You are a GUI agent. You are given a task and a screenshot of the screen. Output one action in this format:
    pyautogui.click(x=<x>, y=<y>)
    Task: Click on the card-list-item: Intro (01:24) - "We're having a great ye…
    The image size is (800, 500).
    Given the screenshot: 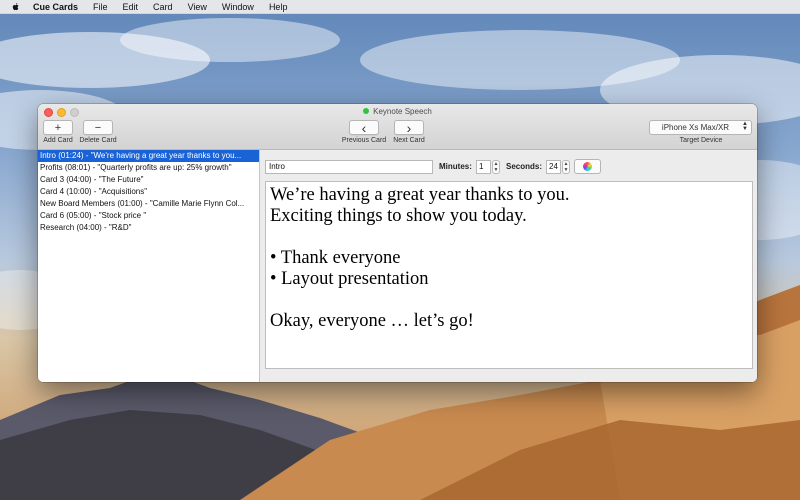 What is the action you would take?
    pyautogui.click(x=148, y=156)
    